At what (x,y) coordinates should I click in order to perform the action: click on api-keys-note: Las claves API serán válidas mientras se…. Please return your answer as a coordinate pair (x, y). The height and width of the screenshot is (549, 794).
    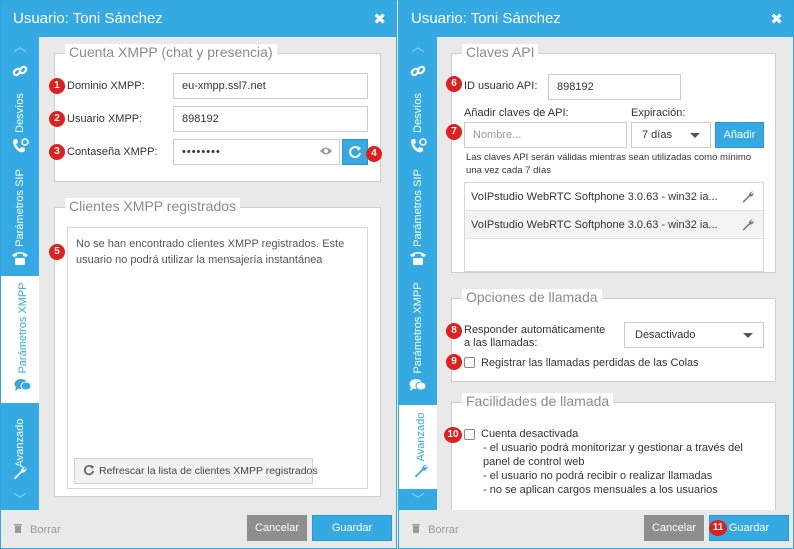
    Looking at the image, I should click on (609, 164).